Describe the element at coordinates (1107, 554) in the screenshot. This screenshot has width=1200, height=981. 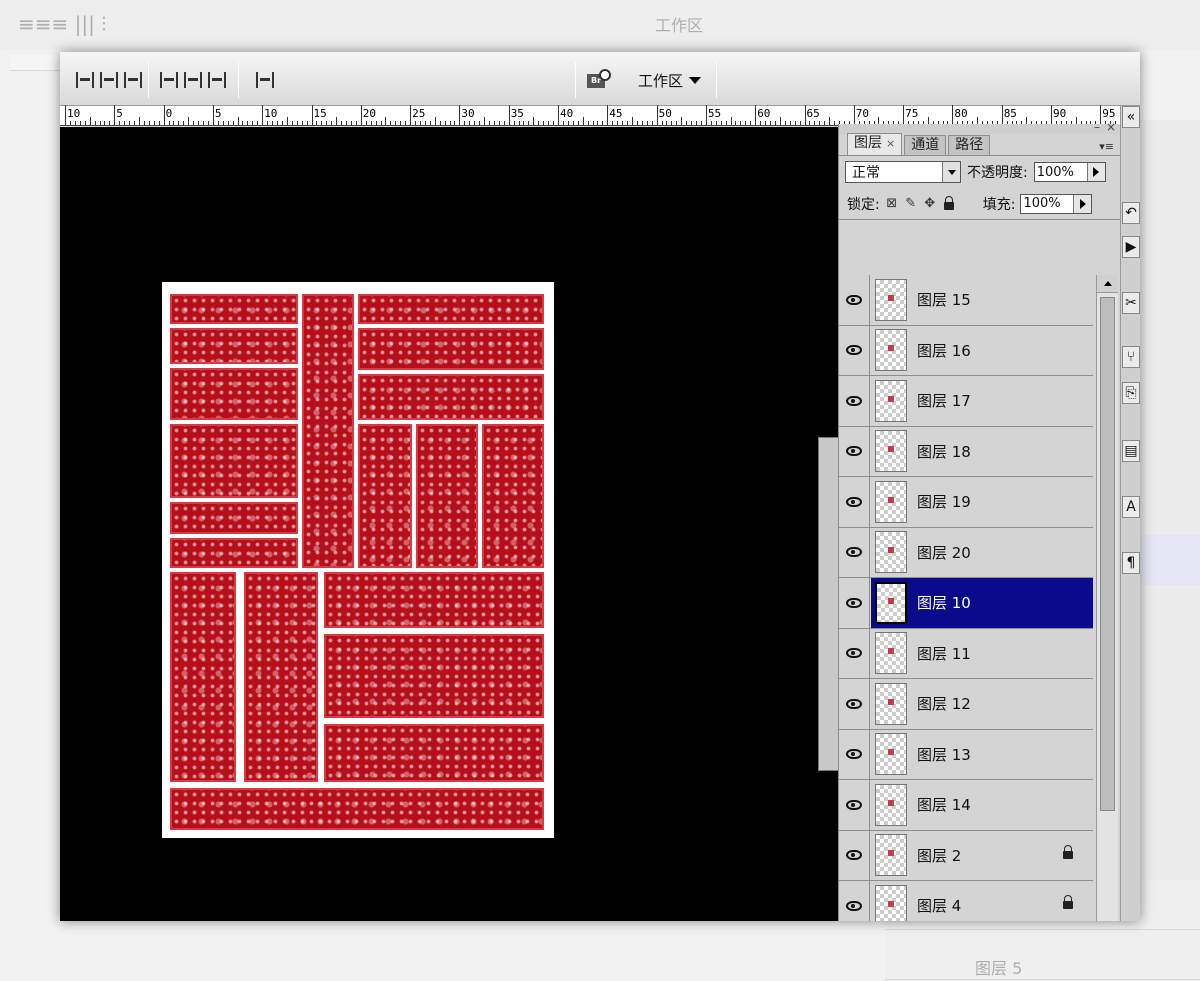
I see `scroll-thumb` at that location.